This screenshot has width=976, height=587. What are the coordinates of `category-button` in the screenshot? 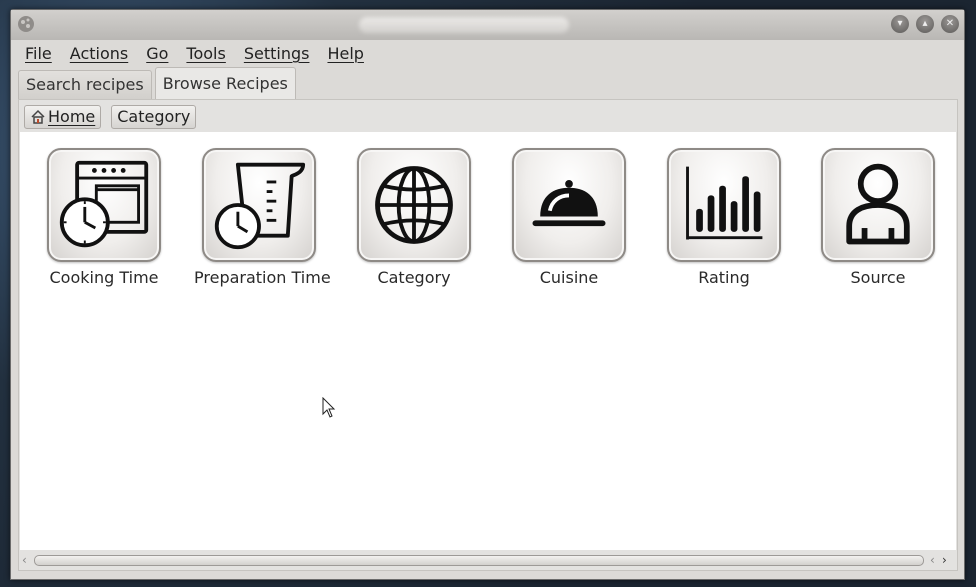 It's located at (414, 205).